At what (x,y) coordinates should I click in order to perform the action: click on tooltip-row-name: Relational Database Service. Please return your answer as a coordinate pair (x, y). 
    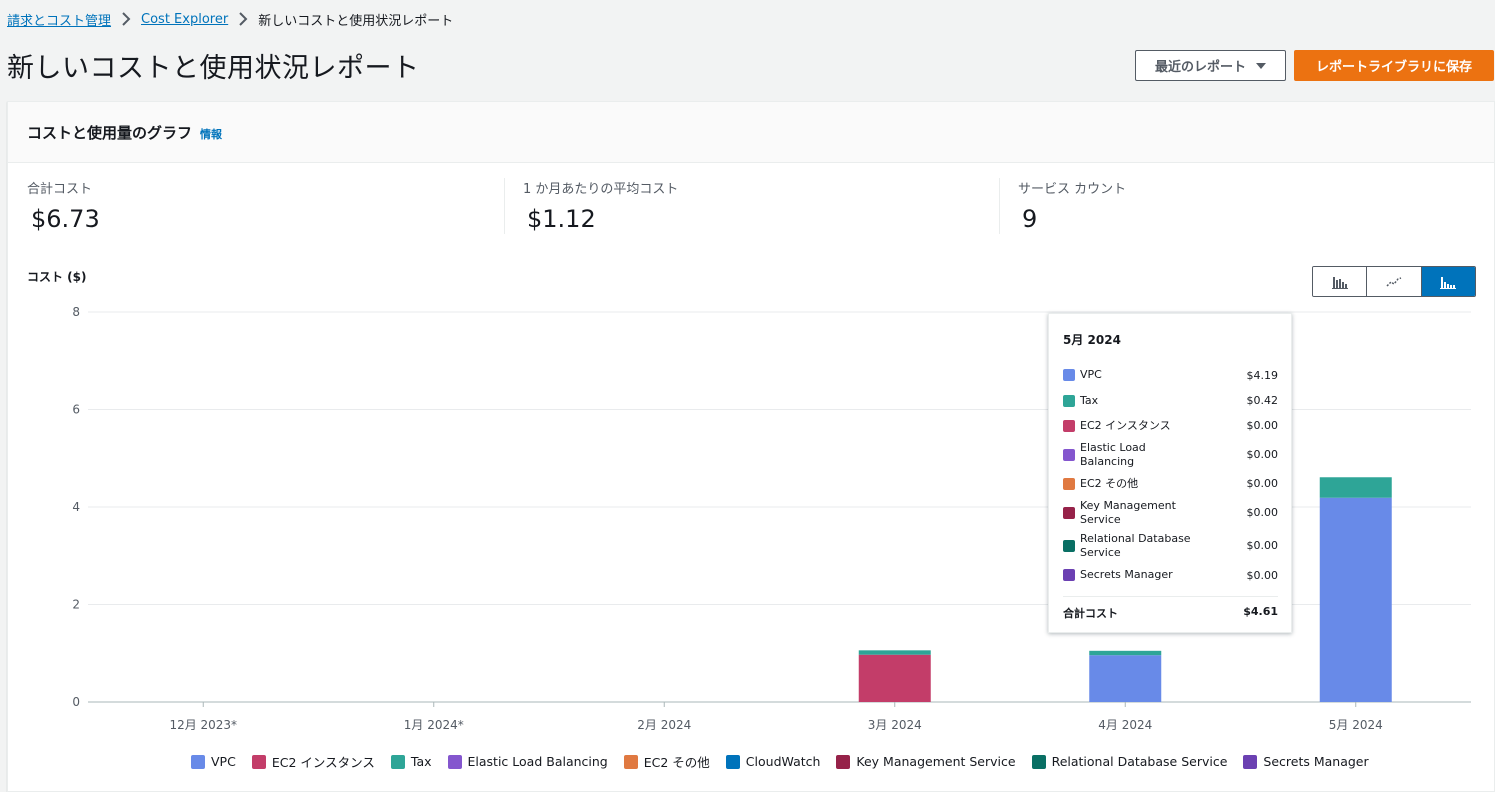
    Looking at the image, I should click on (1135, 545).